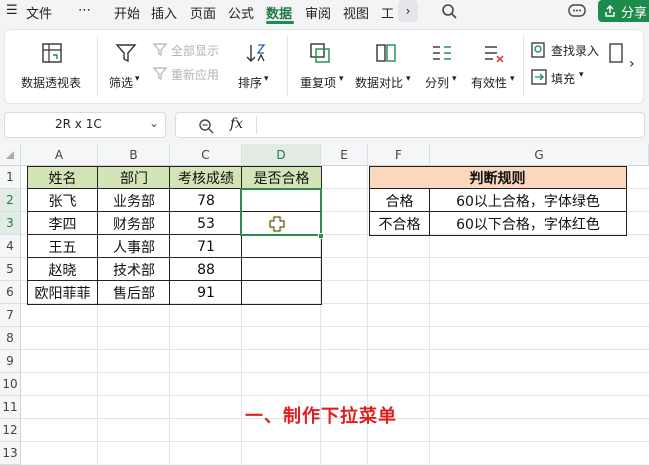 Image resolution: width=649 pixels, height=465 pixels. Describe the element at coordinates (52, 53) in the screenshot. I see `pivot-table-icon` at that location.